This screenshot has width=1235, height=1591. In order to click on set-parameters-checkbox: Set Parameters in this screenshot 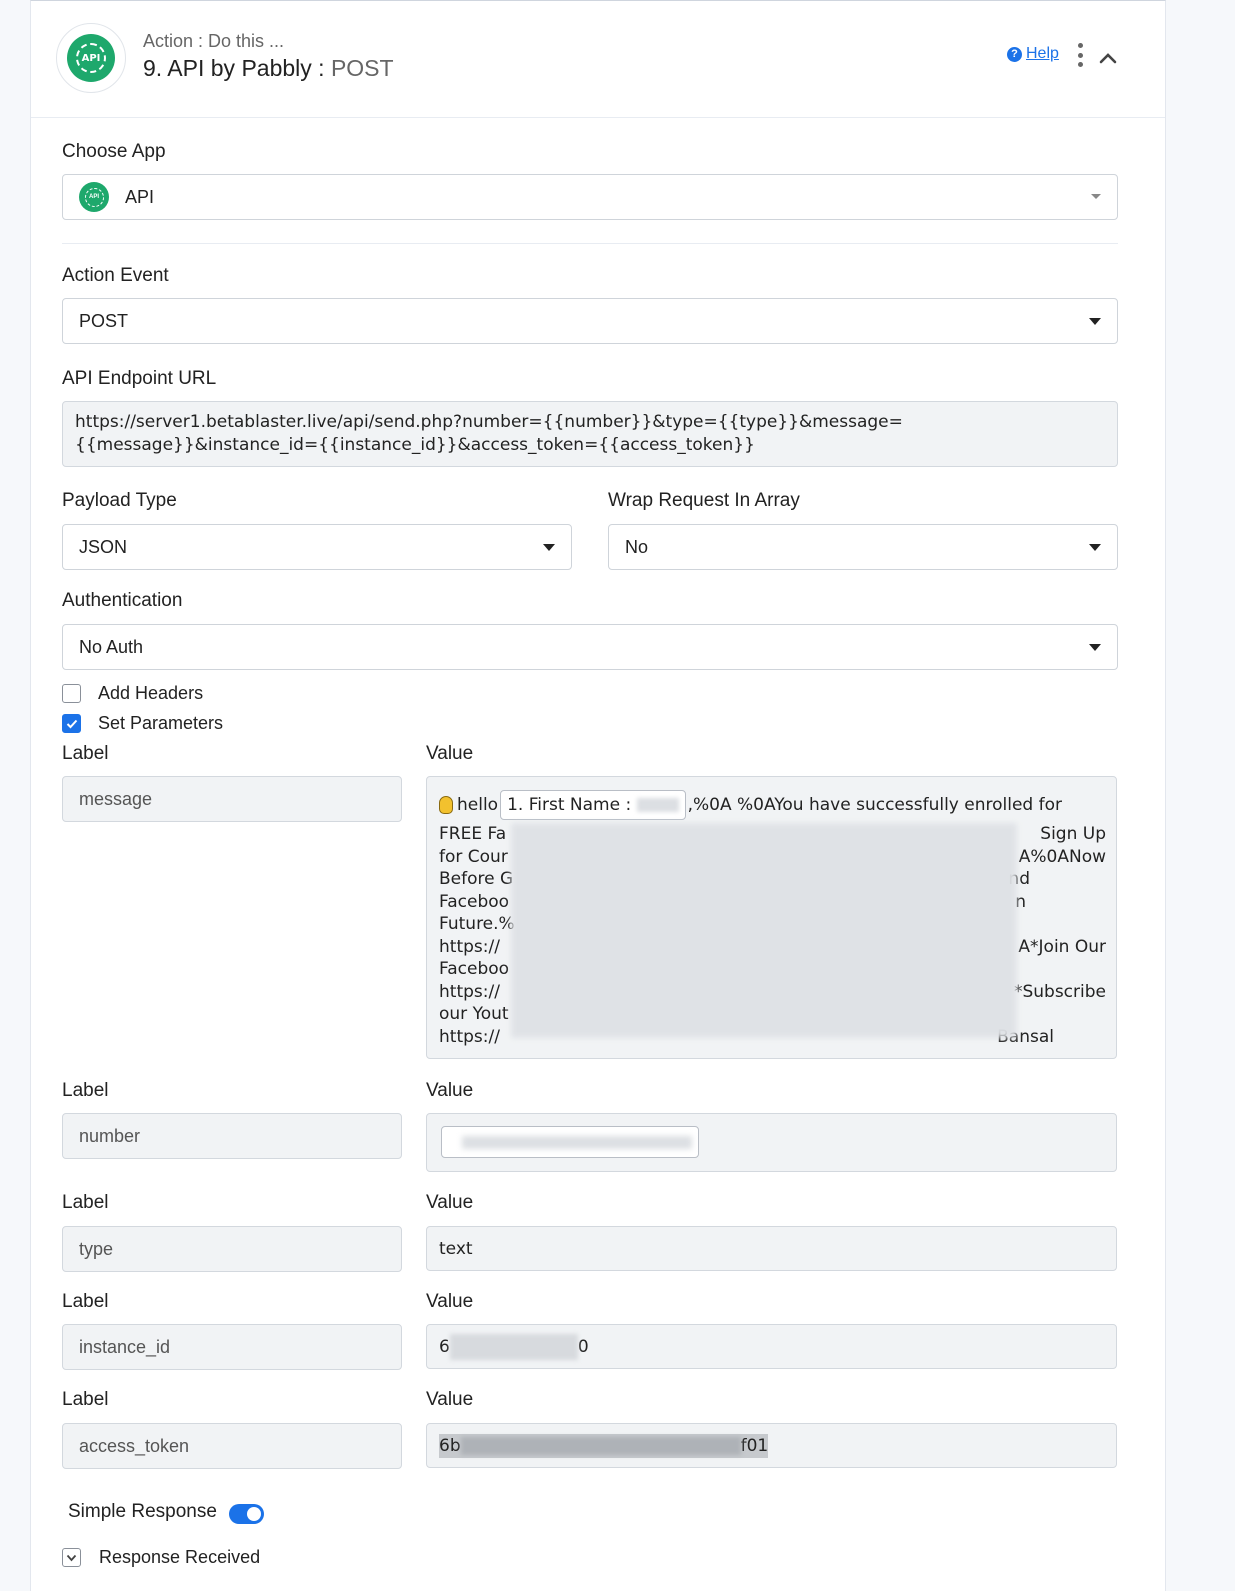, I will do `click(142, 723)`.